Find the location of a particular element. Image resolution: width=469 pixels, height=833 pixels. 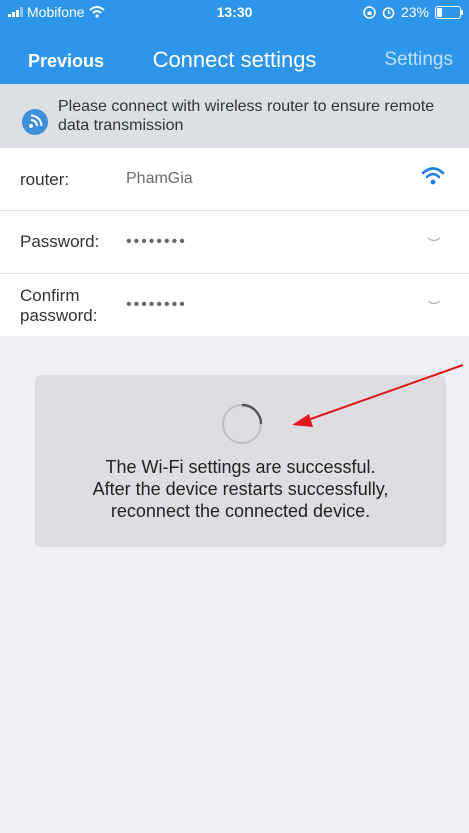

loading-message-line1: The Wi-Fi settings are successful. is located at coordinates (240, 467).